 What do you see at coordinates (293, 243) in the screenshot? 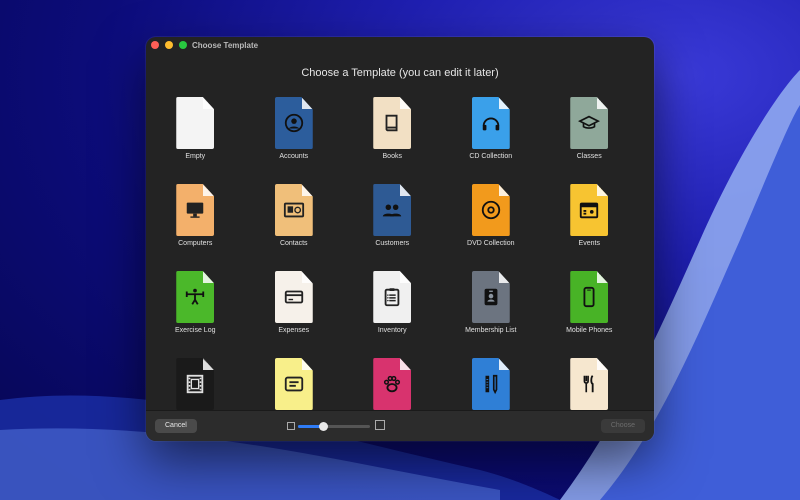
I see `template-label: Contacts` at bounding box center [293, 243].